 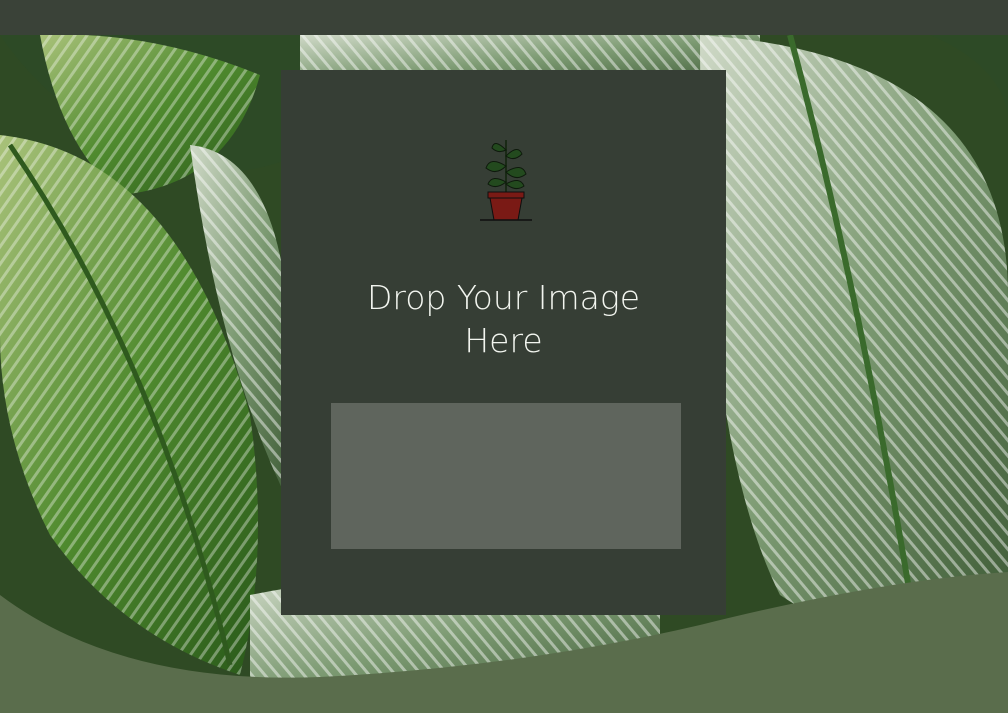 I want to click on drop-prompt: Drop Your Image Here, so click(x=503, y=319).